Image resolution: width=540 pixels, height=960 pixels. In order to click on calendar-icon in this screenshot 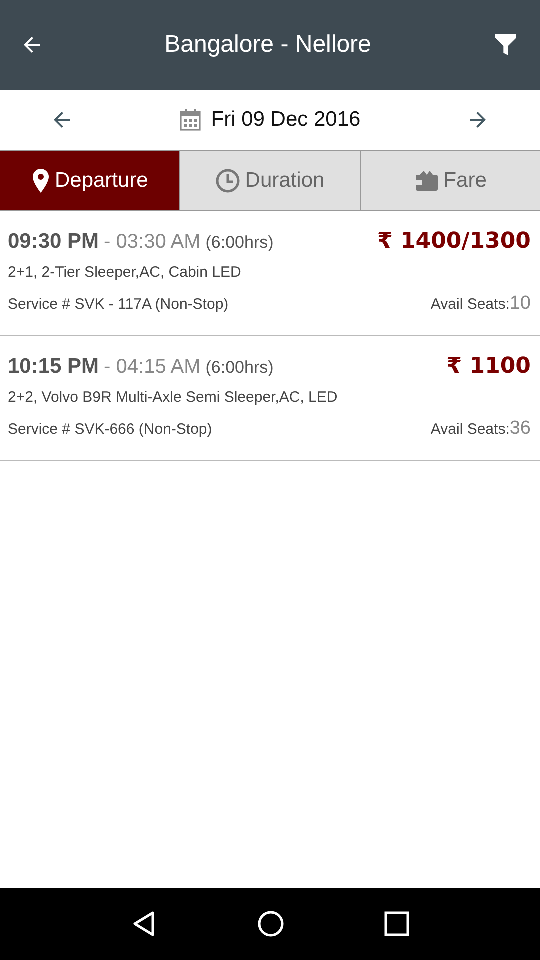, I will do `click(191, 120)`.